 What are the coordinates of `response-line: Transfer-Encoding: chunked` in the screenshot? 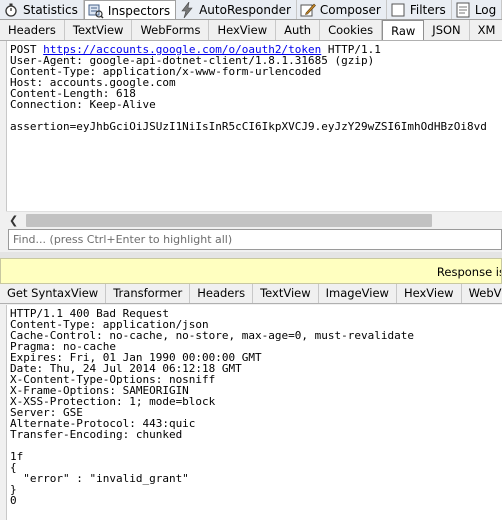 It's located at (96, 434).